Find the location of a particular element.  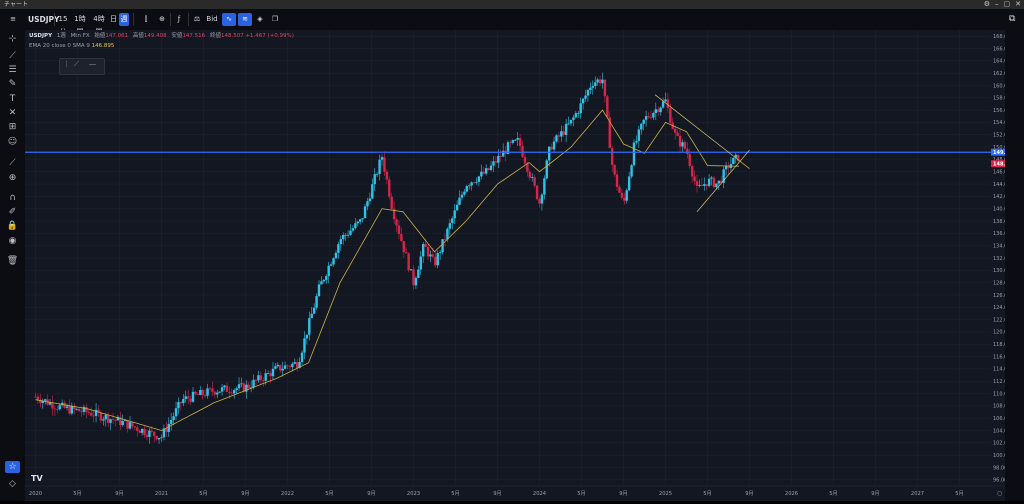

interval-15m: 15分 is located at coordinates (63, 24).